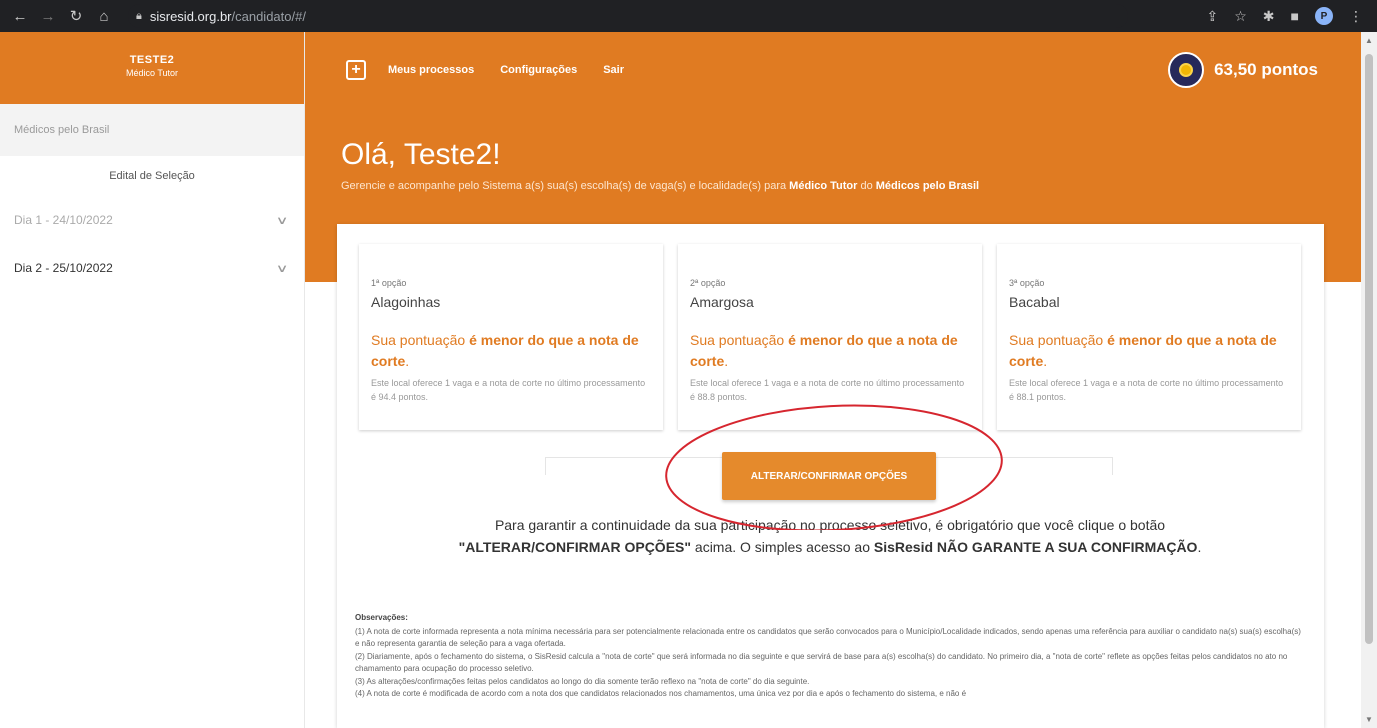 This screenshot has height=728, width=1377. I want to click on option-label: 2ª opção, so click(708, 283).